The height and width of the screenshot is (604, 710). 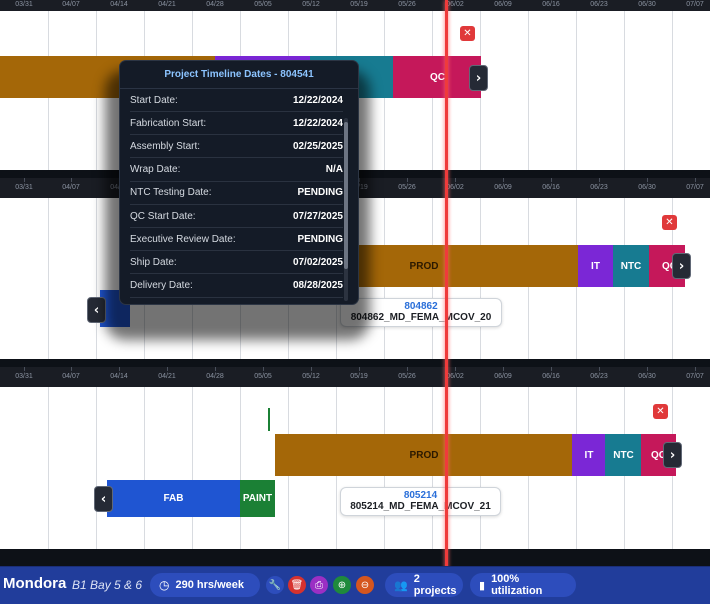 I want to click on paint-bar: PAINT, so click(x=257, y=498).